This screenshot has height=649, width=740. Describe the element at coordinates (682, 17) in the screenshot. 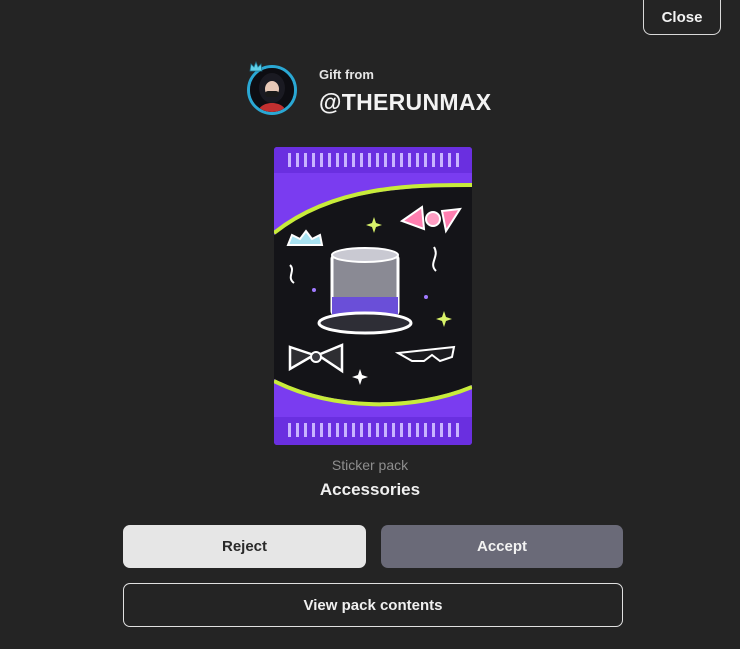

I see `close-button: Close` at that location.